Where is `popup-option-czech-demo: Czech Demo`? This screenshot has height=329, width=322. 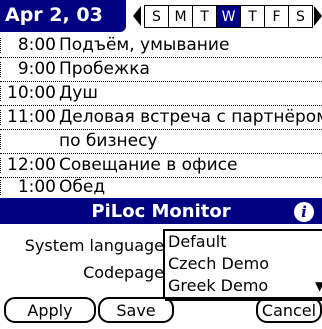 popup-option-czech-demo: Czech Demo is located at coordinates (218, 263).